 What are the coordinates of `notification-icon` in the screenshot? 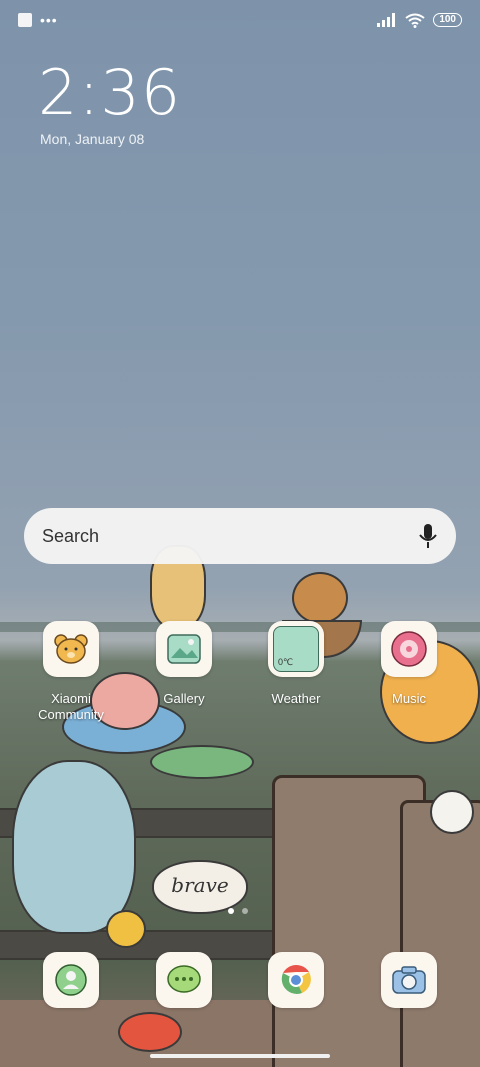 It's located at (25, 20).